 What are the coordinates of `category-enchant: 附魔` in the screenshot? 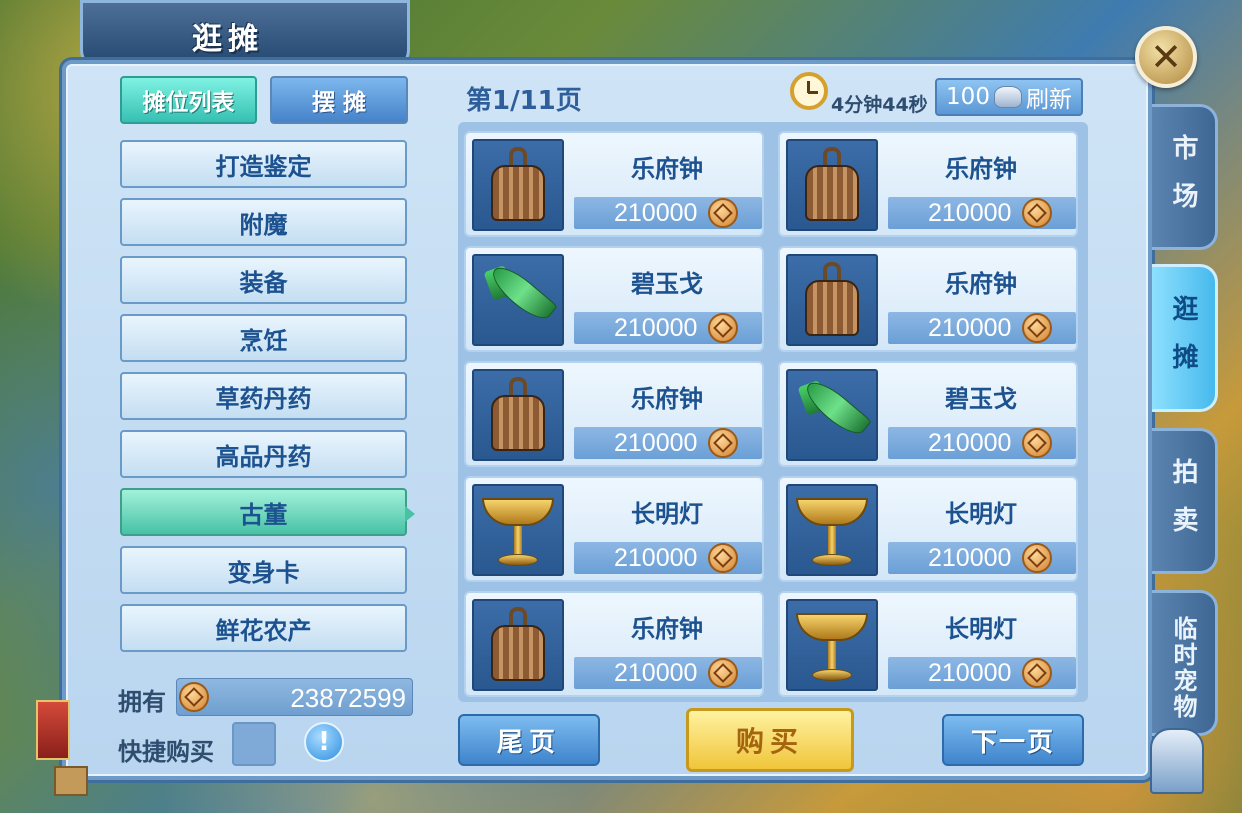 It's located at (263, 222).